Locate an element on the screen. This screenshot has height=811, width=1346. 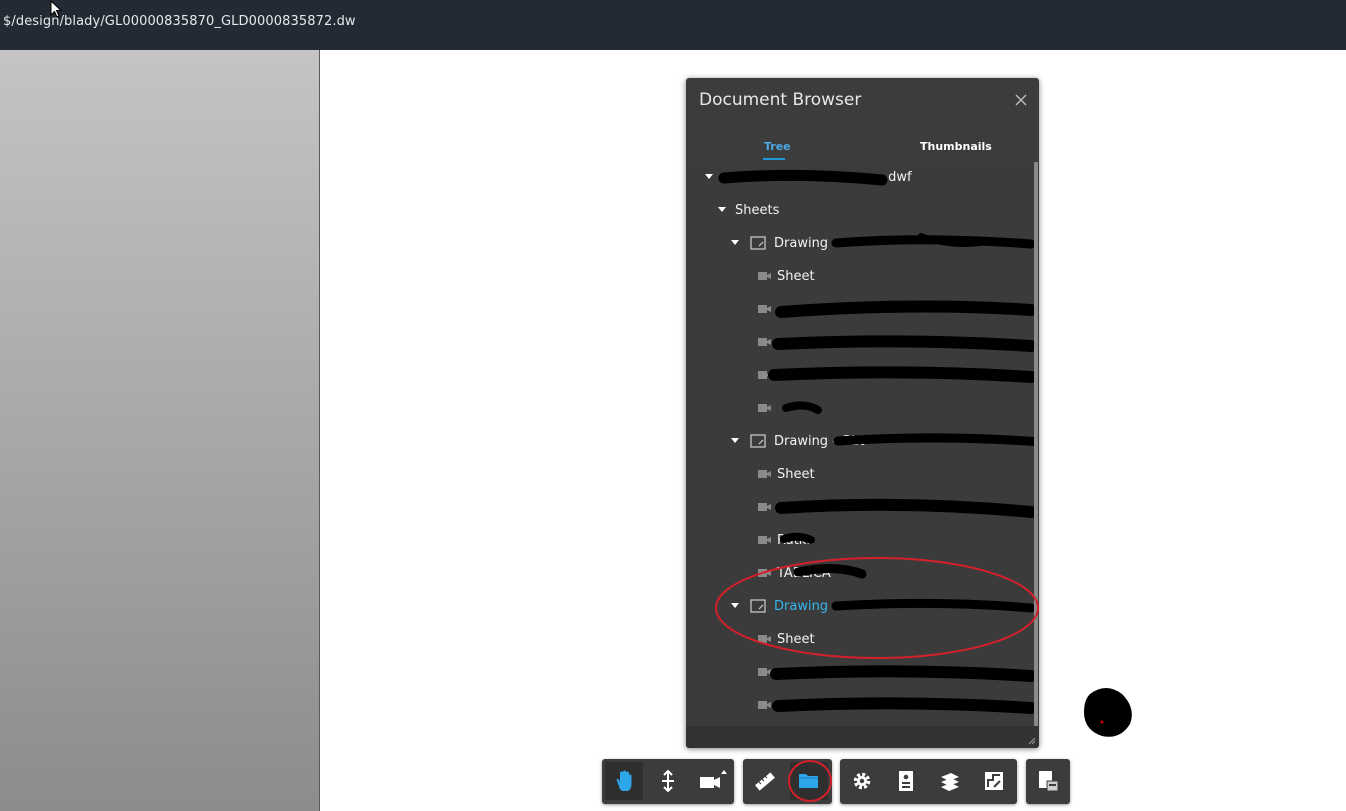
toolbar-navigation-group is located at coordinates (668, 781).